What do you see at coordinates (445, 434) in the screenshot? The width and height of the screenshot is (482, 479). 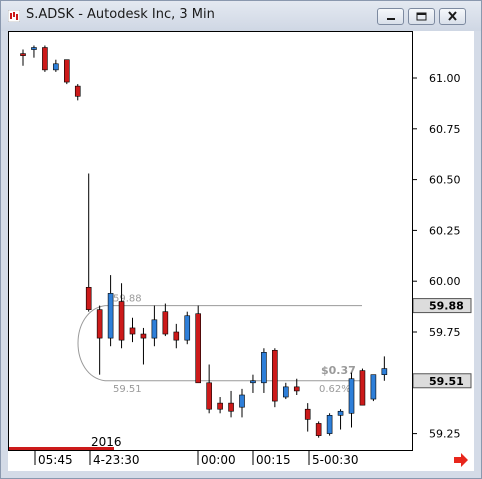 I see `price-tick-label: 59.25` at bounding box center [445, 434].